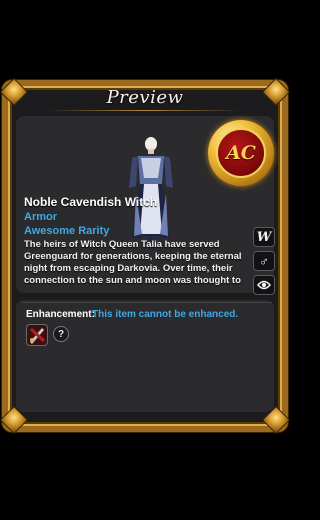 The width and height of the screenshot is (320, 520). Describe the element at coordinates (145, 110) in the screenshot. I see `title-divider` at that location.